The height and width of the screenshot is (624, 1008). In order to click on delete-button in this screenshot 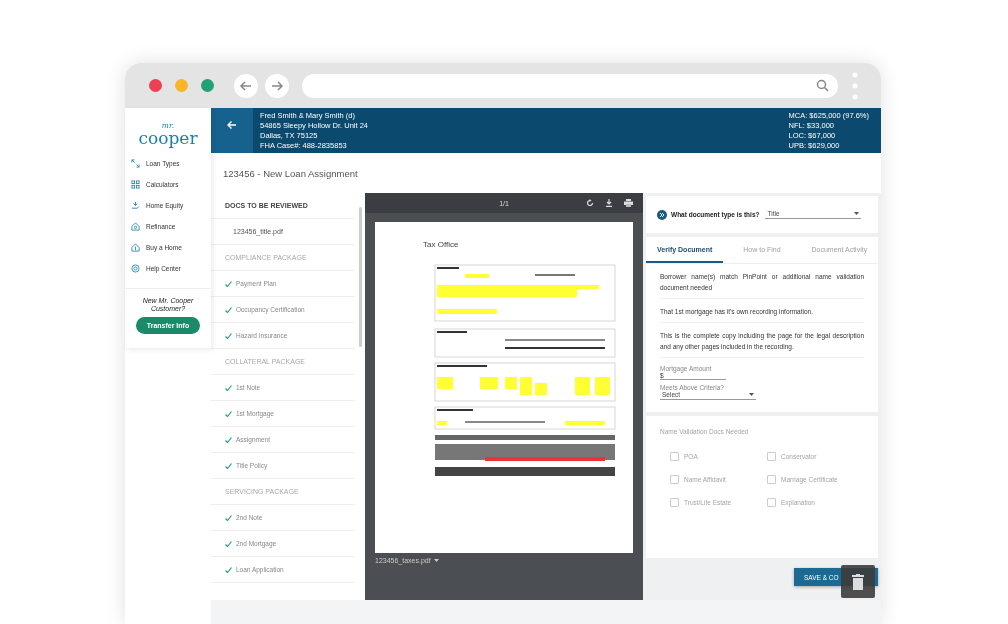, I will do `click(858, 581)`.